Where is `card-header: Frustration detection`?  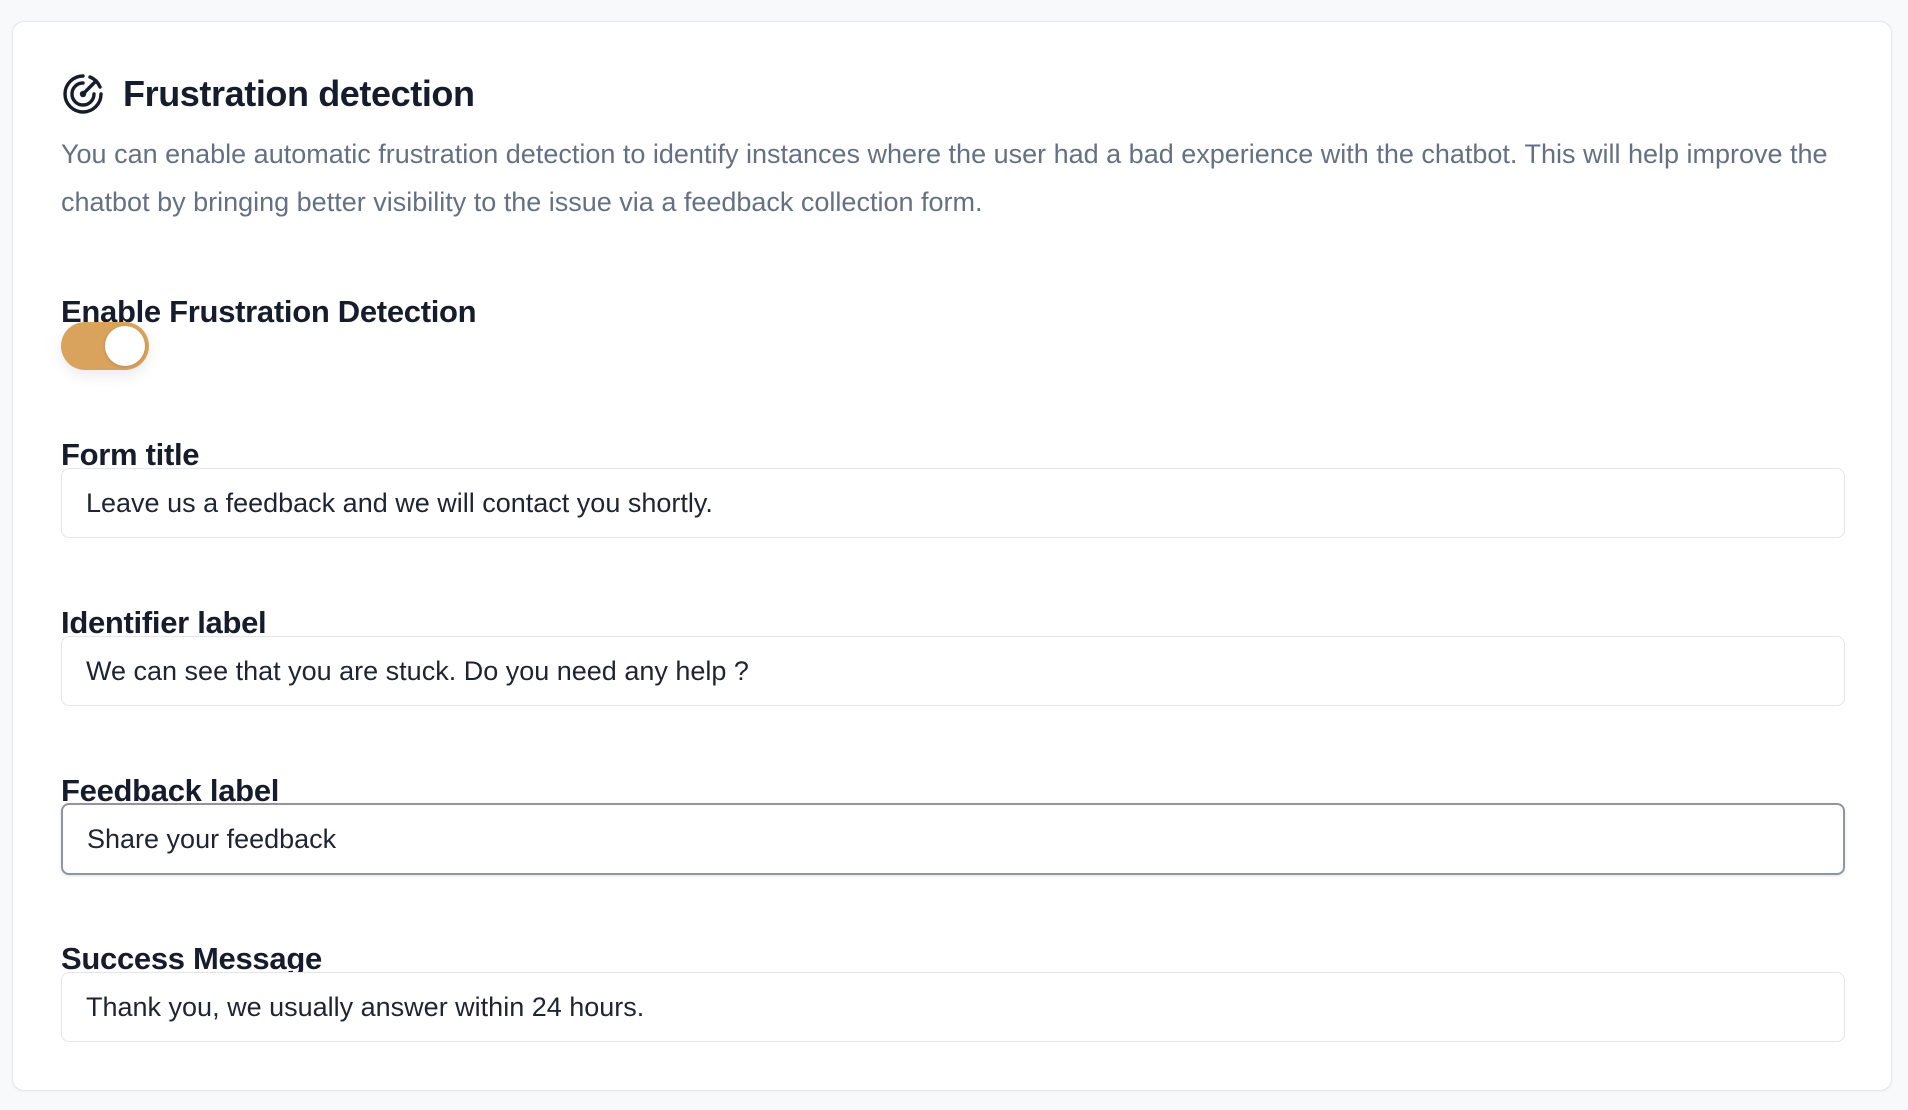 card-header: Frustration detection is located at coordinates (268, 94).